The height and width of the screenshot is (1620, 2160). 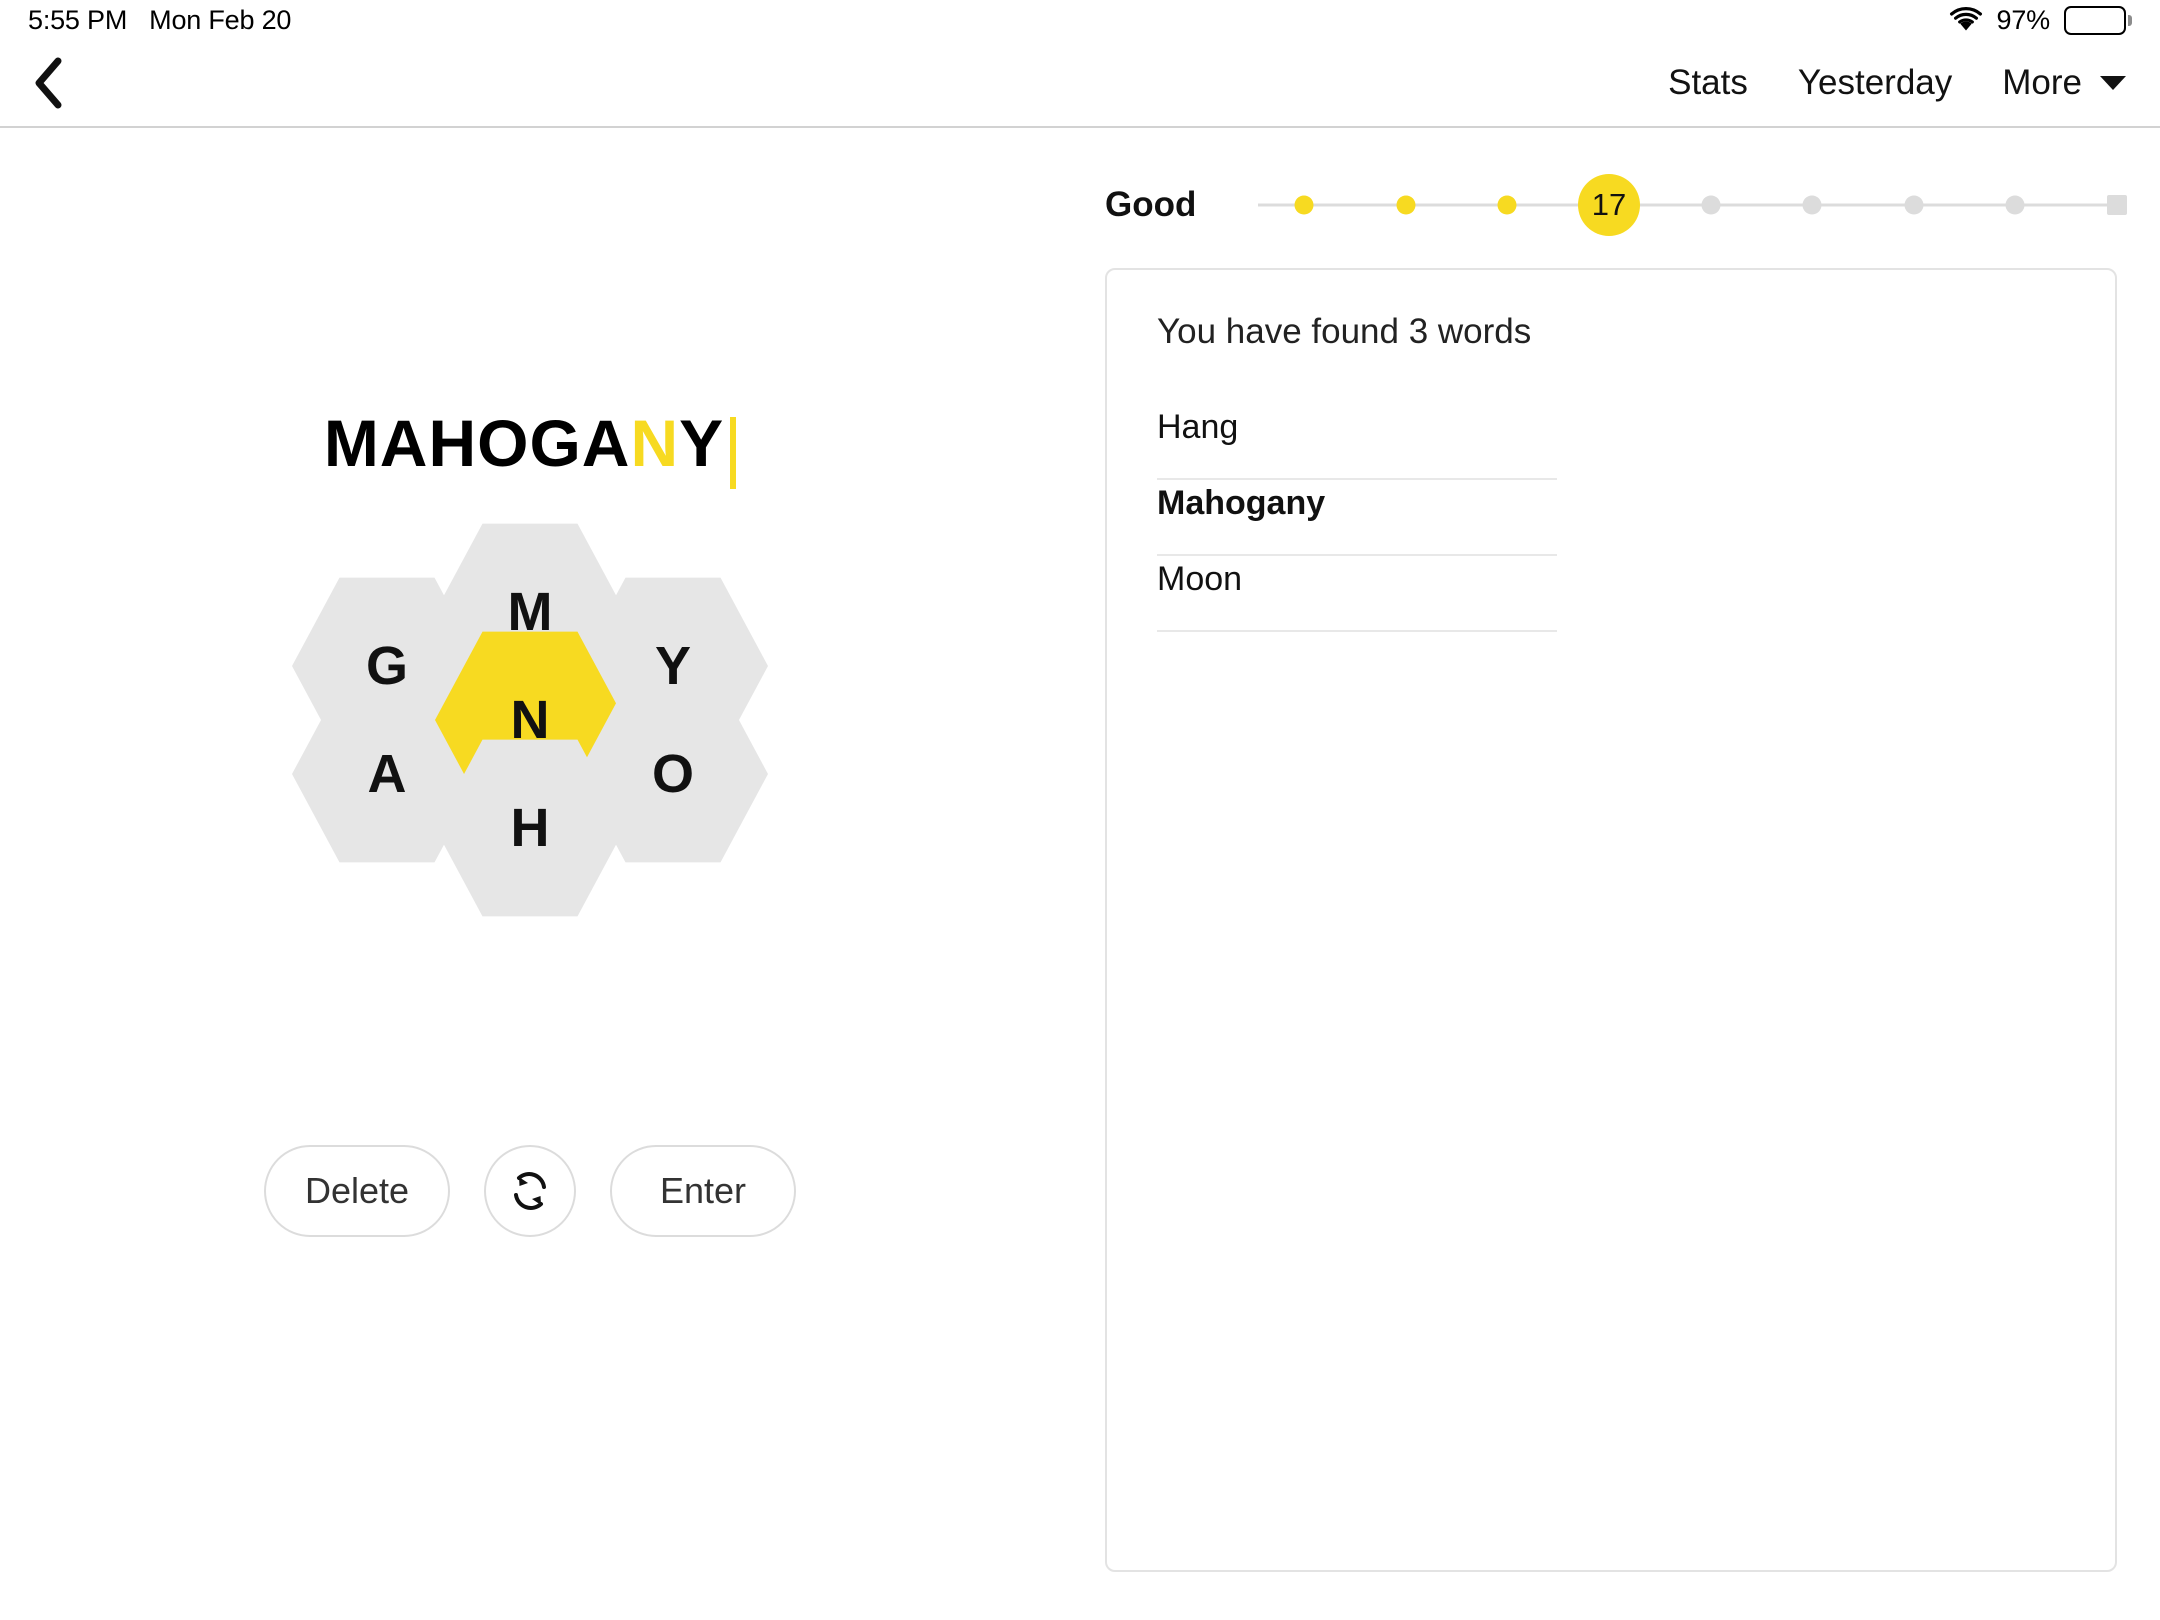 I want to click on enter-button: Enter, so click(x=703, y=1191).